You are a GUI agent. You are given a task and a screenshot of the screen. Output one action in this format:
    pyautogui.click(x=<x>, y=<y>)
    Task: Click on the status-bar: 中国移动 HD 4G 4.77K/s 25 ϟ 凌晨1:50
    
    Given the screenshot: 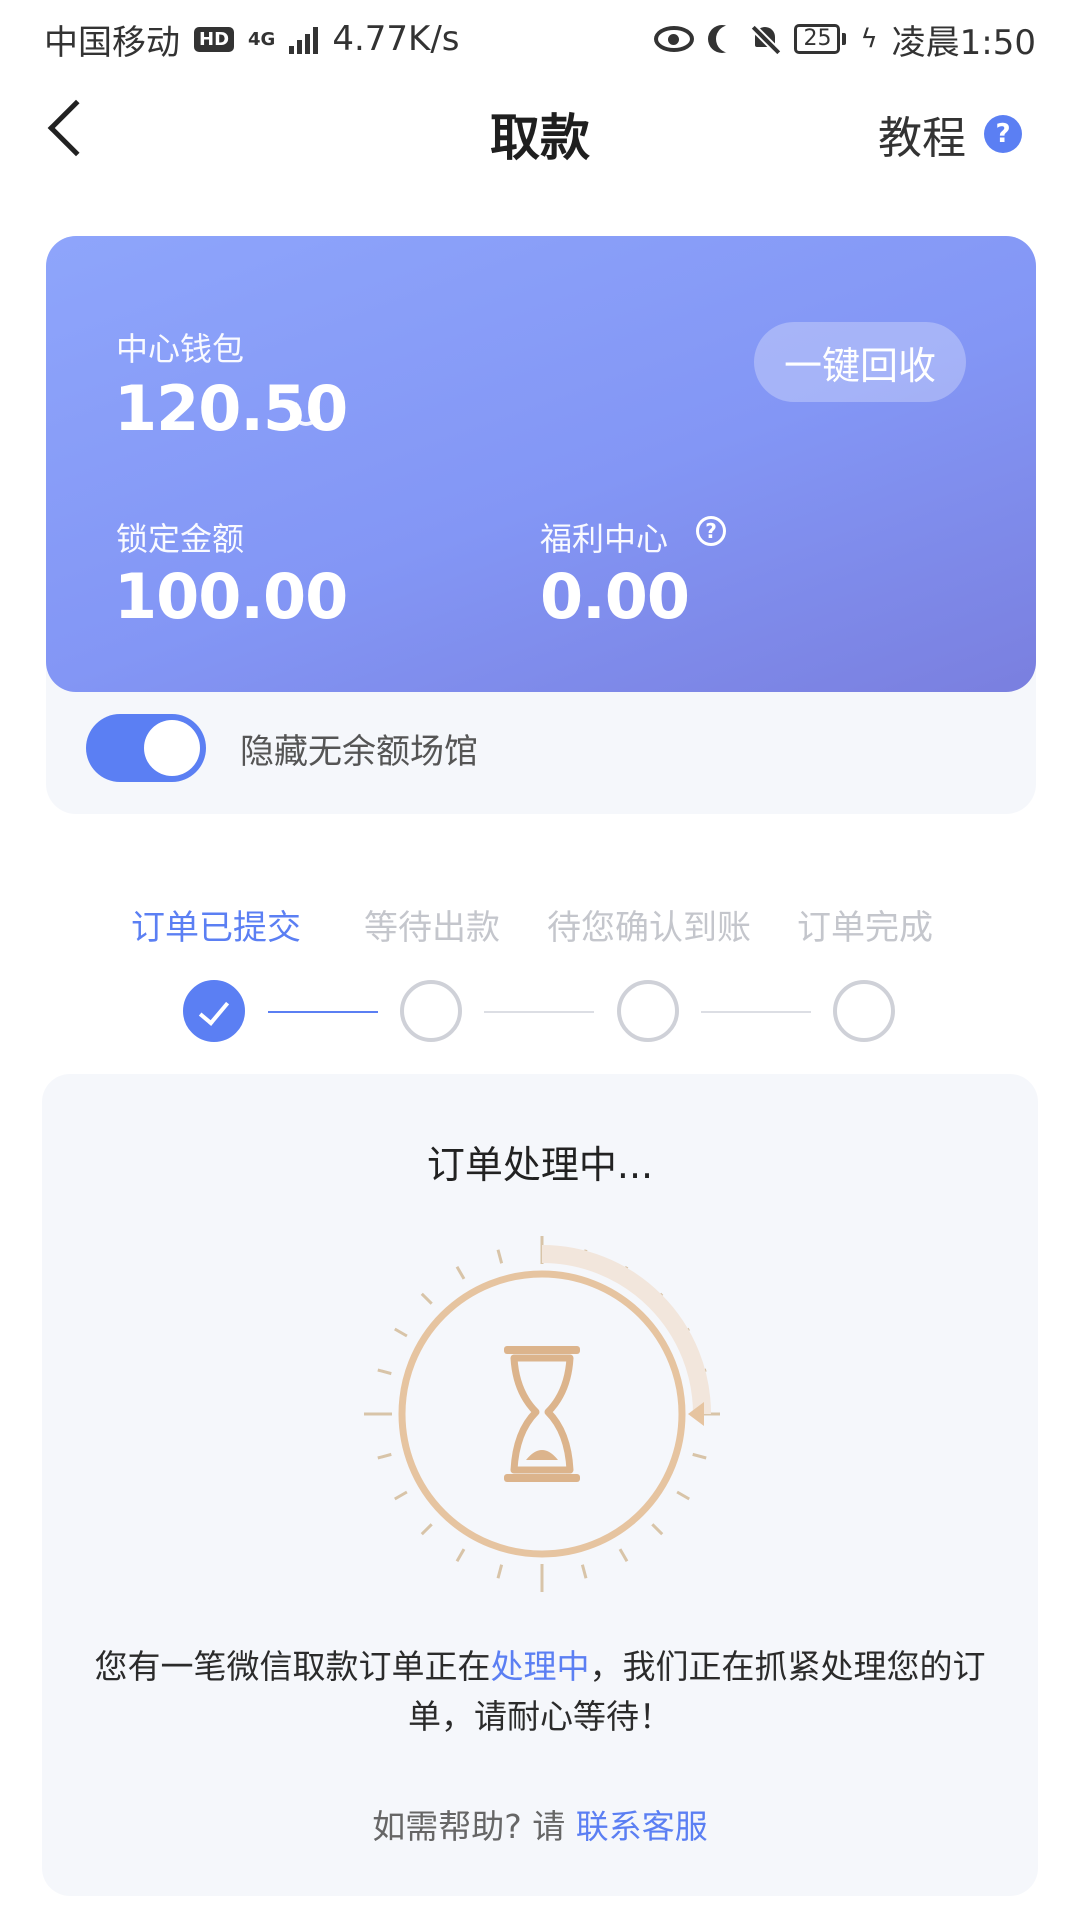 What is the action you would take?
    pyautogui.click(x=540, y=39)
    